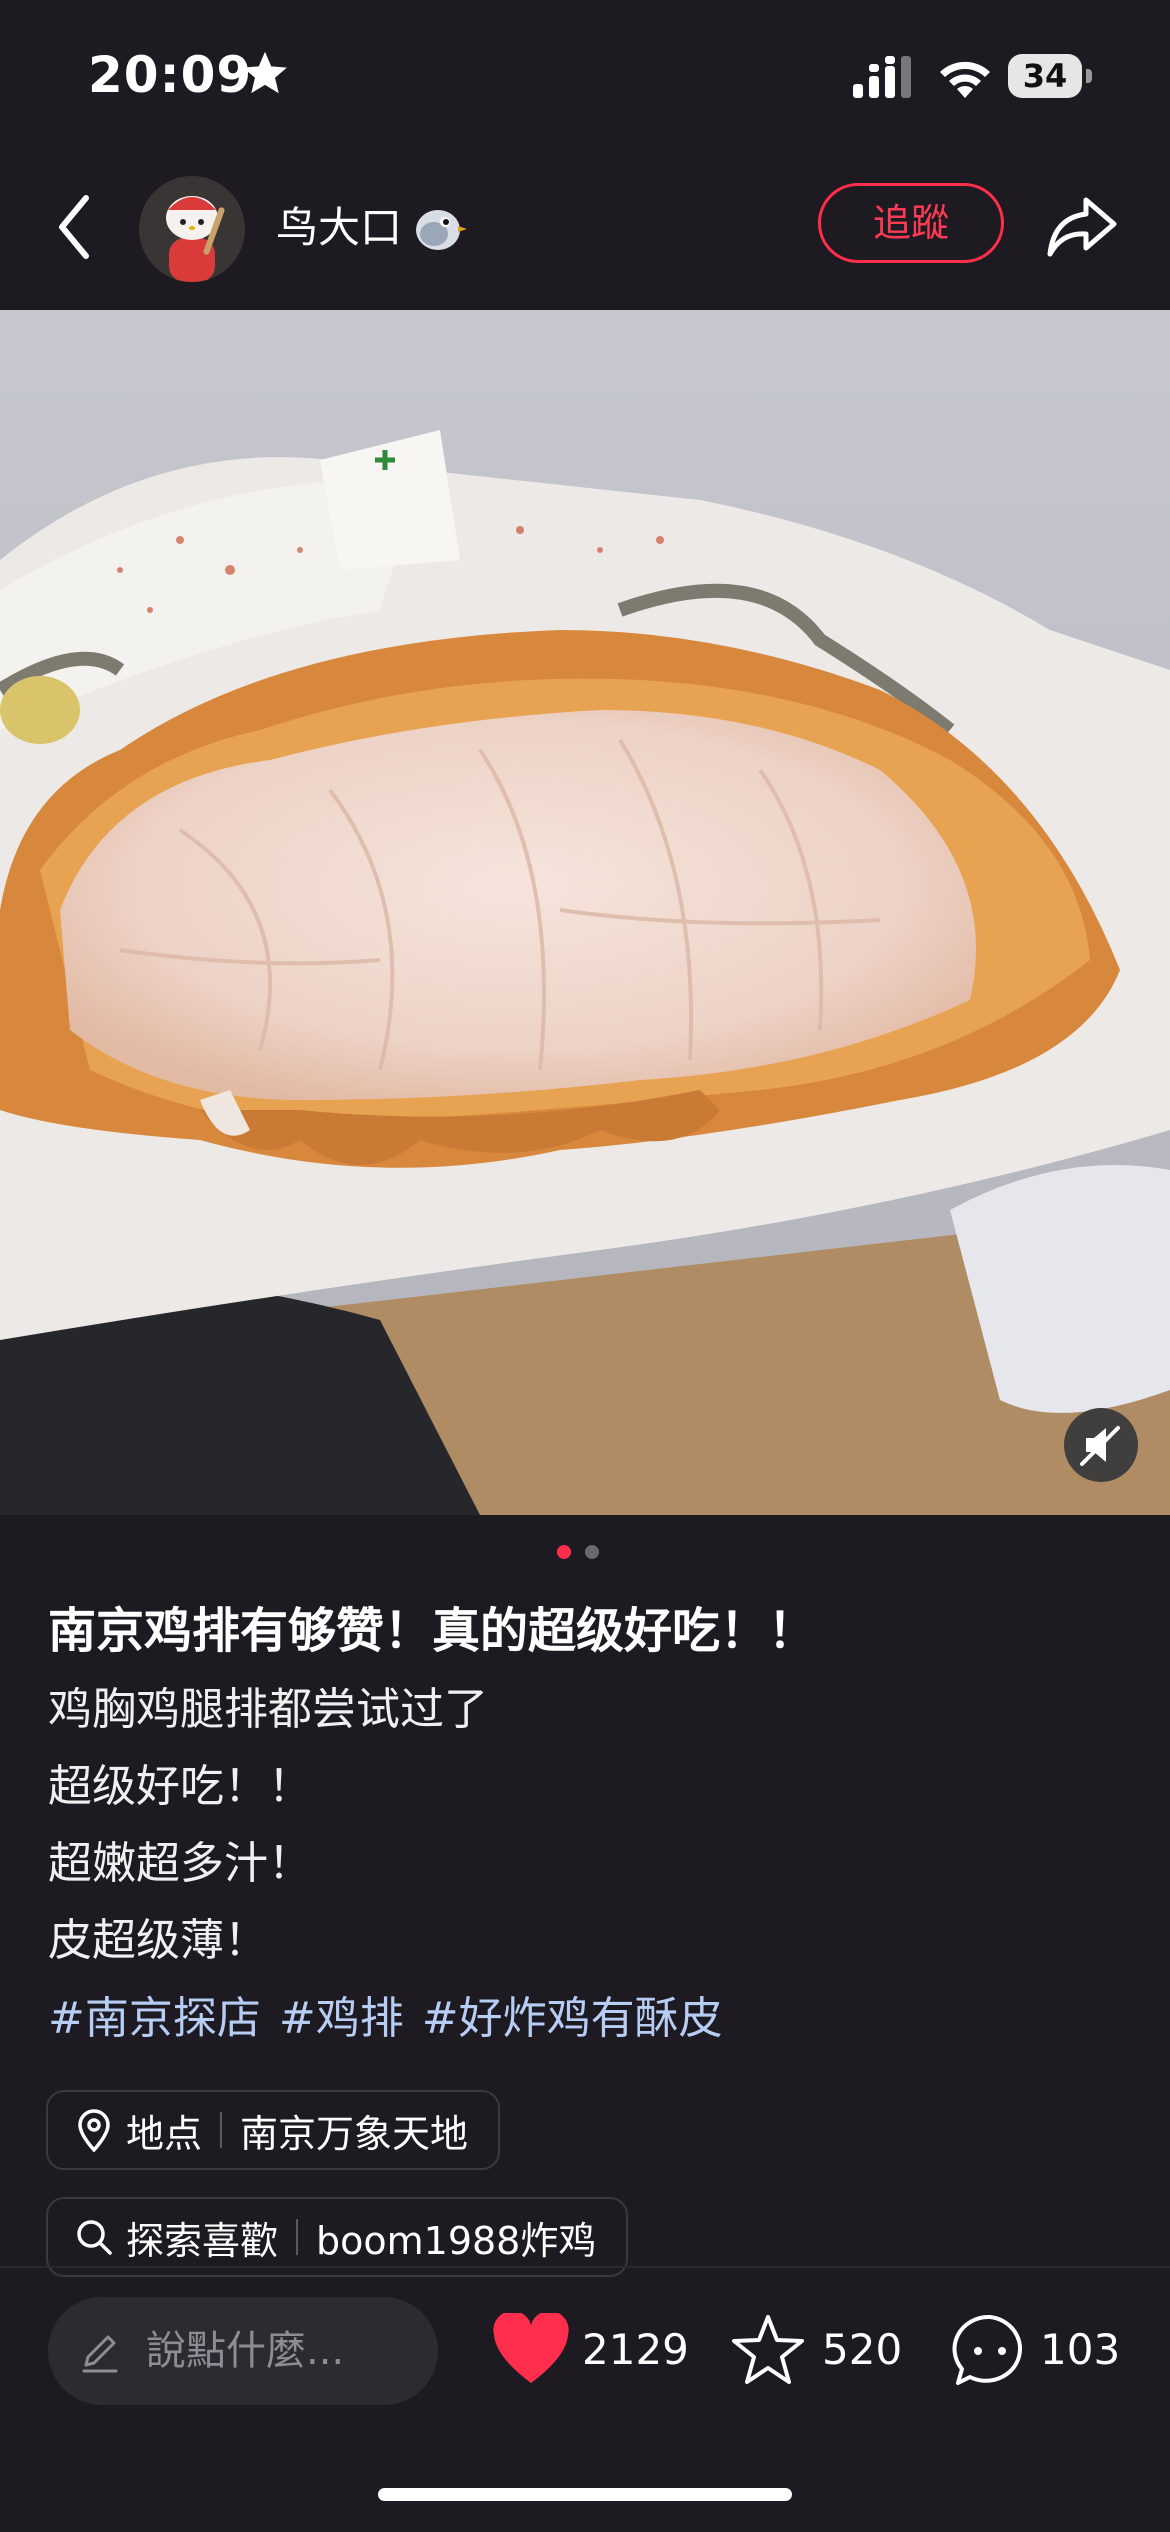  I want to click on bird-icon, so click(441, 230).